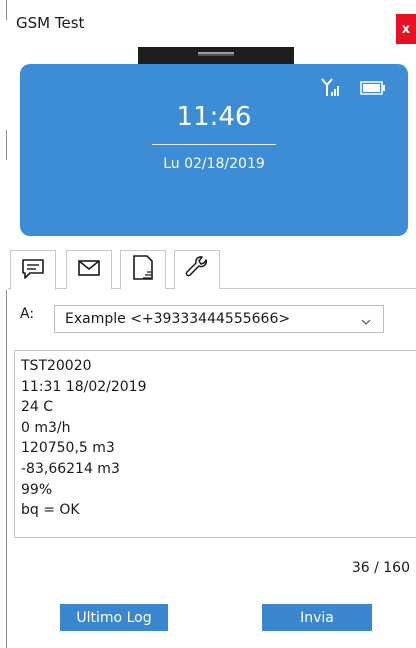  I want to click on wrench-icon, so click(197, 270).